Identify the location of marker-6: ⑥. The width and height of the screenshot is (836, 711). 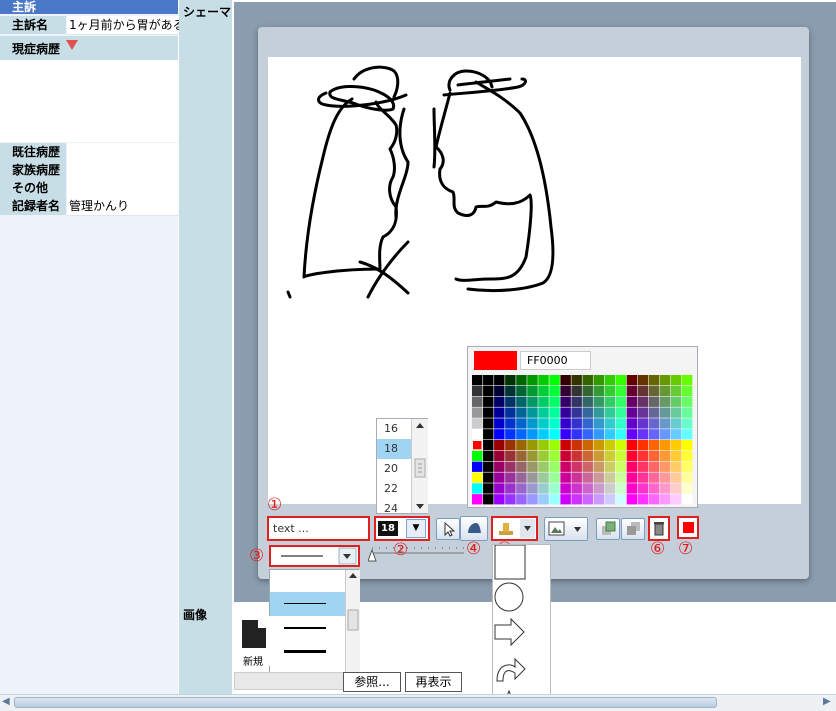
(658, 549).